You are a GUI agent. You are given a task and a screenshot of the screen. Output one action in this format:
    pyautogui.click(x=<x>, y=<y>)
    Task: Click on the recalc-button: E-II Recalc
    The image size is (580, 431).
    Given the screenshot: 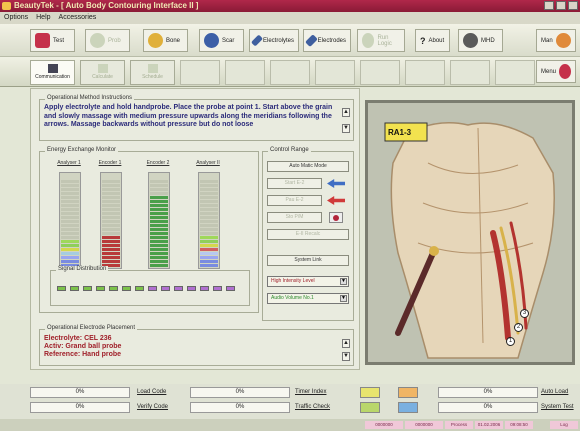 What is the action you would take?
    pyautogui.click(x=308, y=234)
    